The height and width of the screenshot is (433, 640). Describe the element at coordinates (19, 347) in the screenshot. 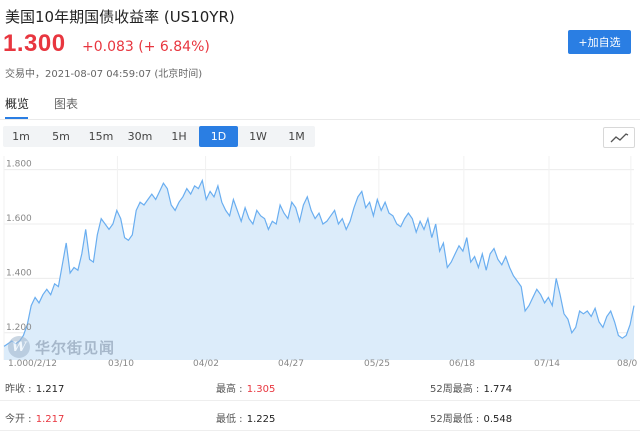

I see `watermark-logo: W` at that location.